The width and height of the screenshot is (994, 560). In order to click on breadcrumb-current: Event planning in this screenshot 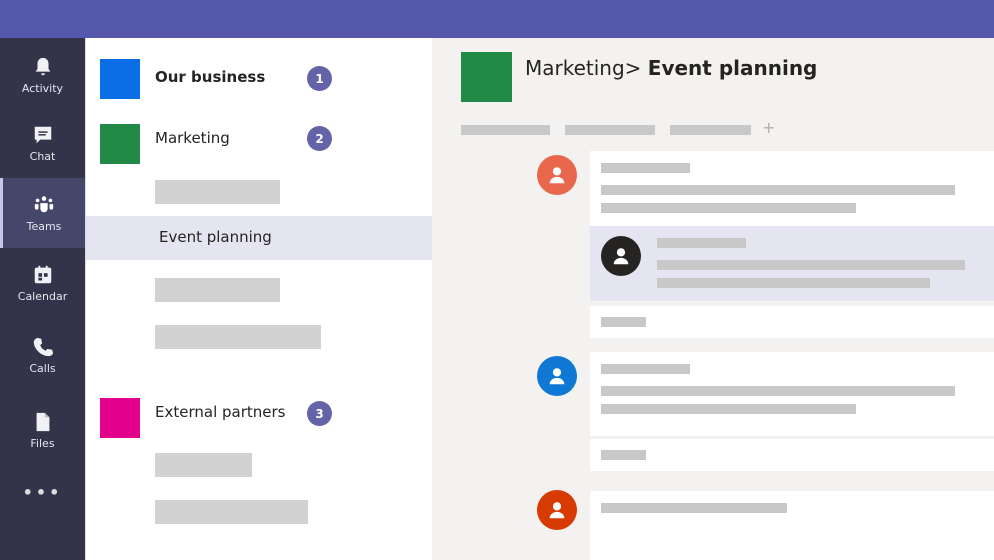, I will do `click(732, 68)`.